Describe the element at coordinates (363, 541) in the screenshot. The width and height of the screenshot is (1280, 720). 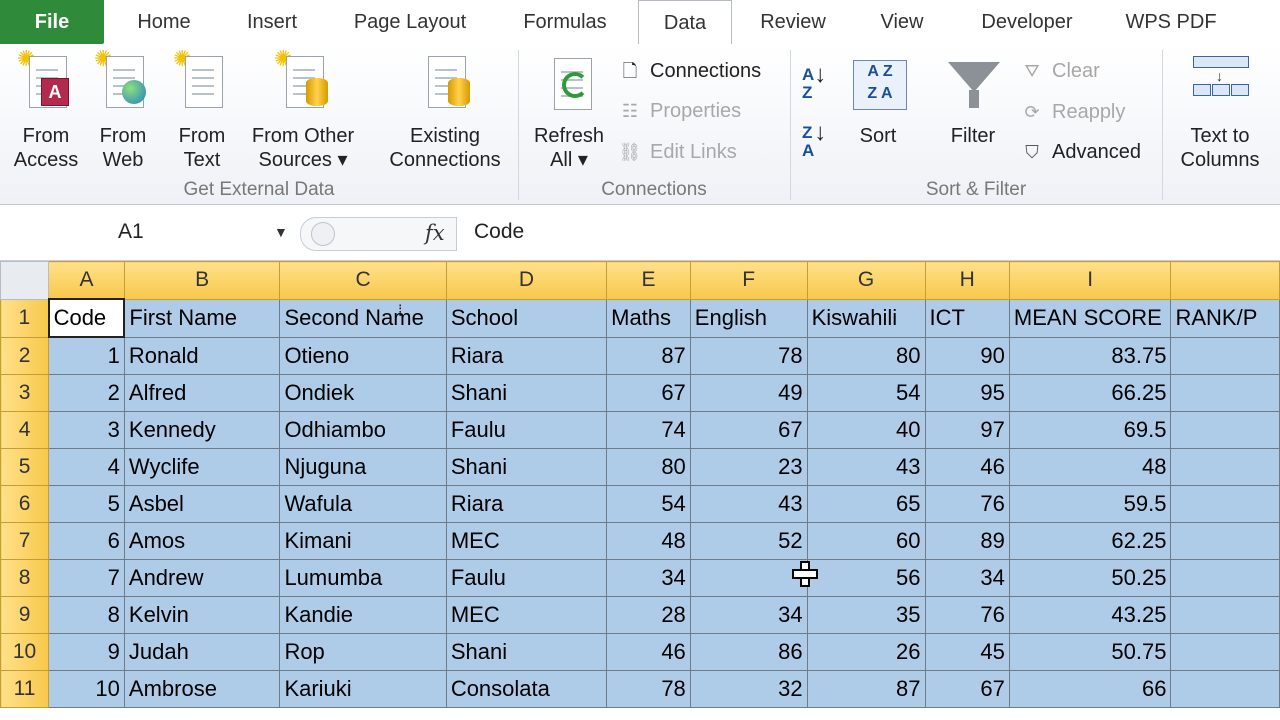
I see `table-cell: Kimani` at that location.